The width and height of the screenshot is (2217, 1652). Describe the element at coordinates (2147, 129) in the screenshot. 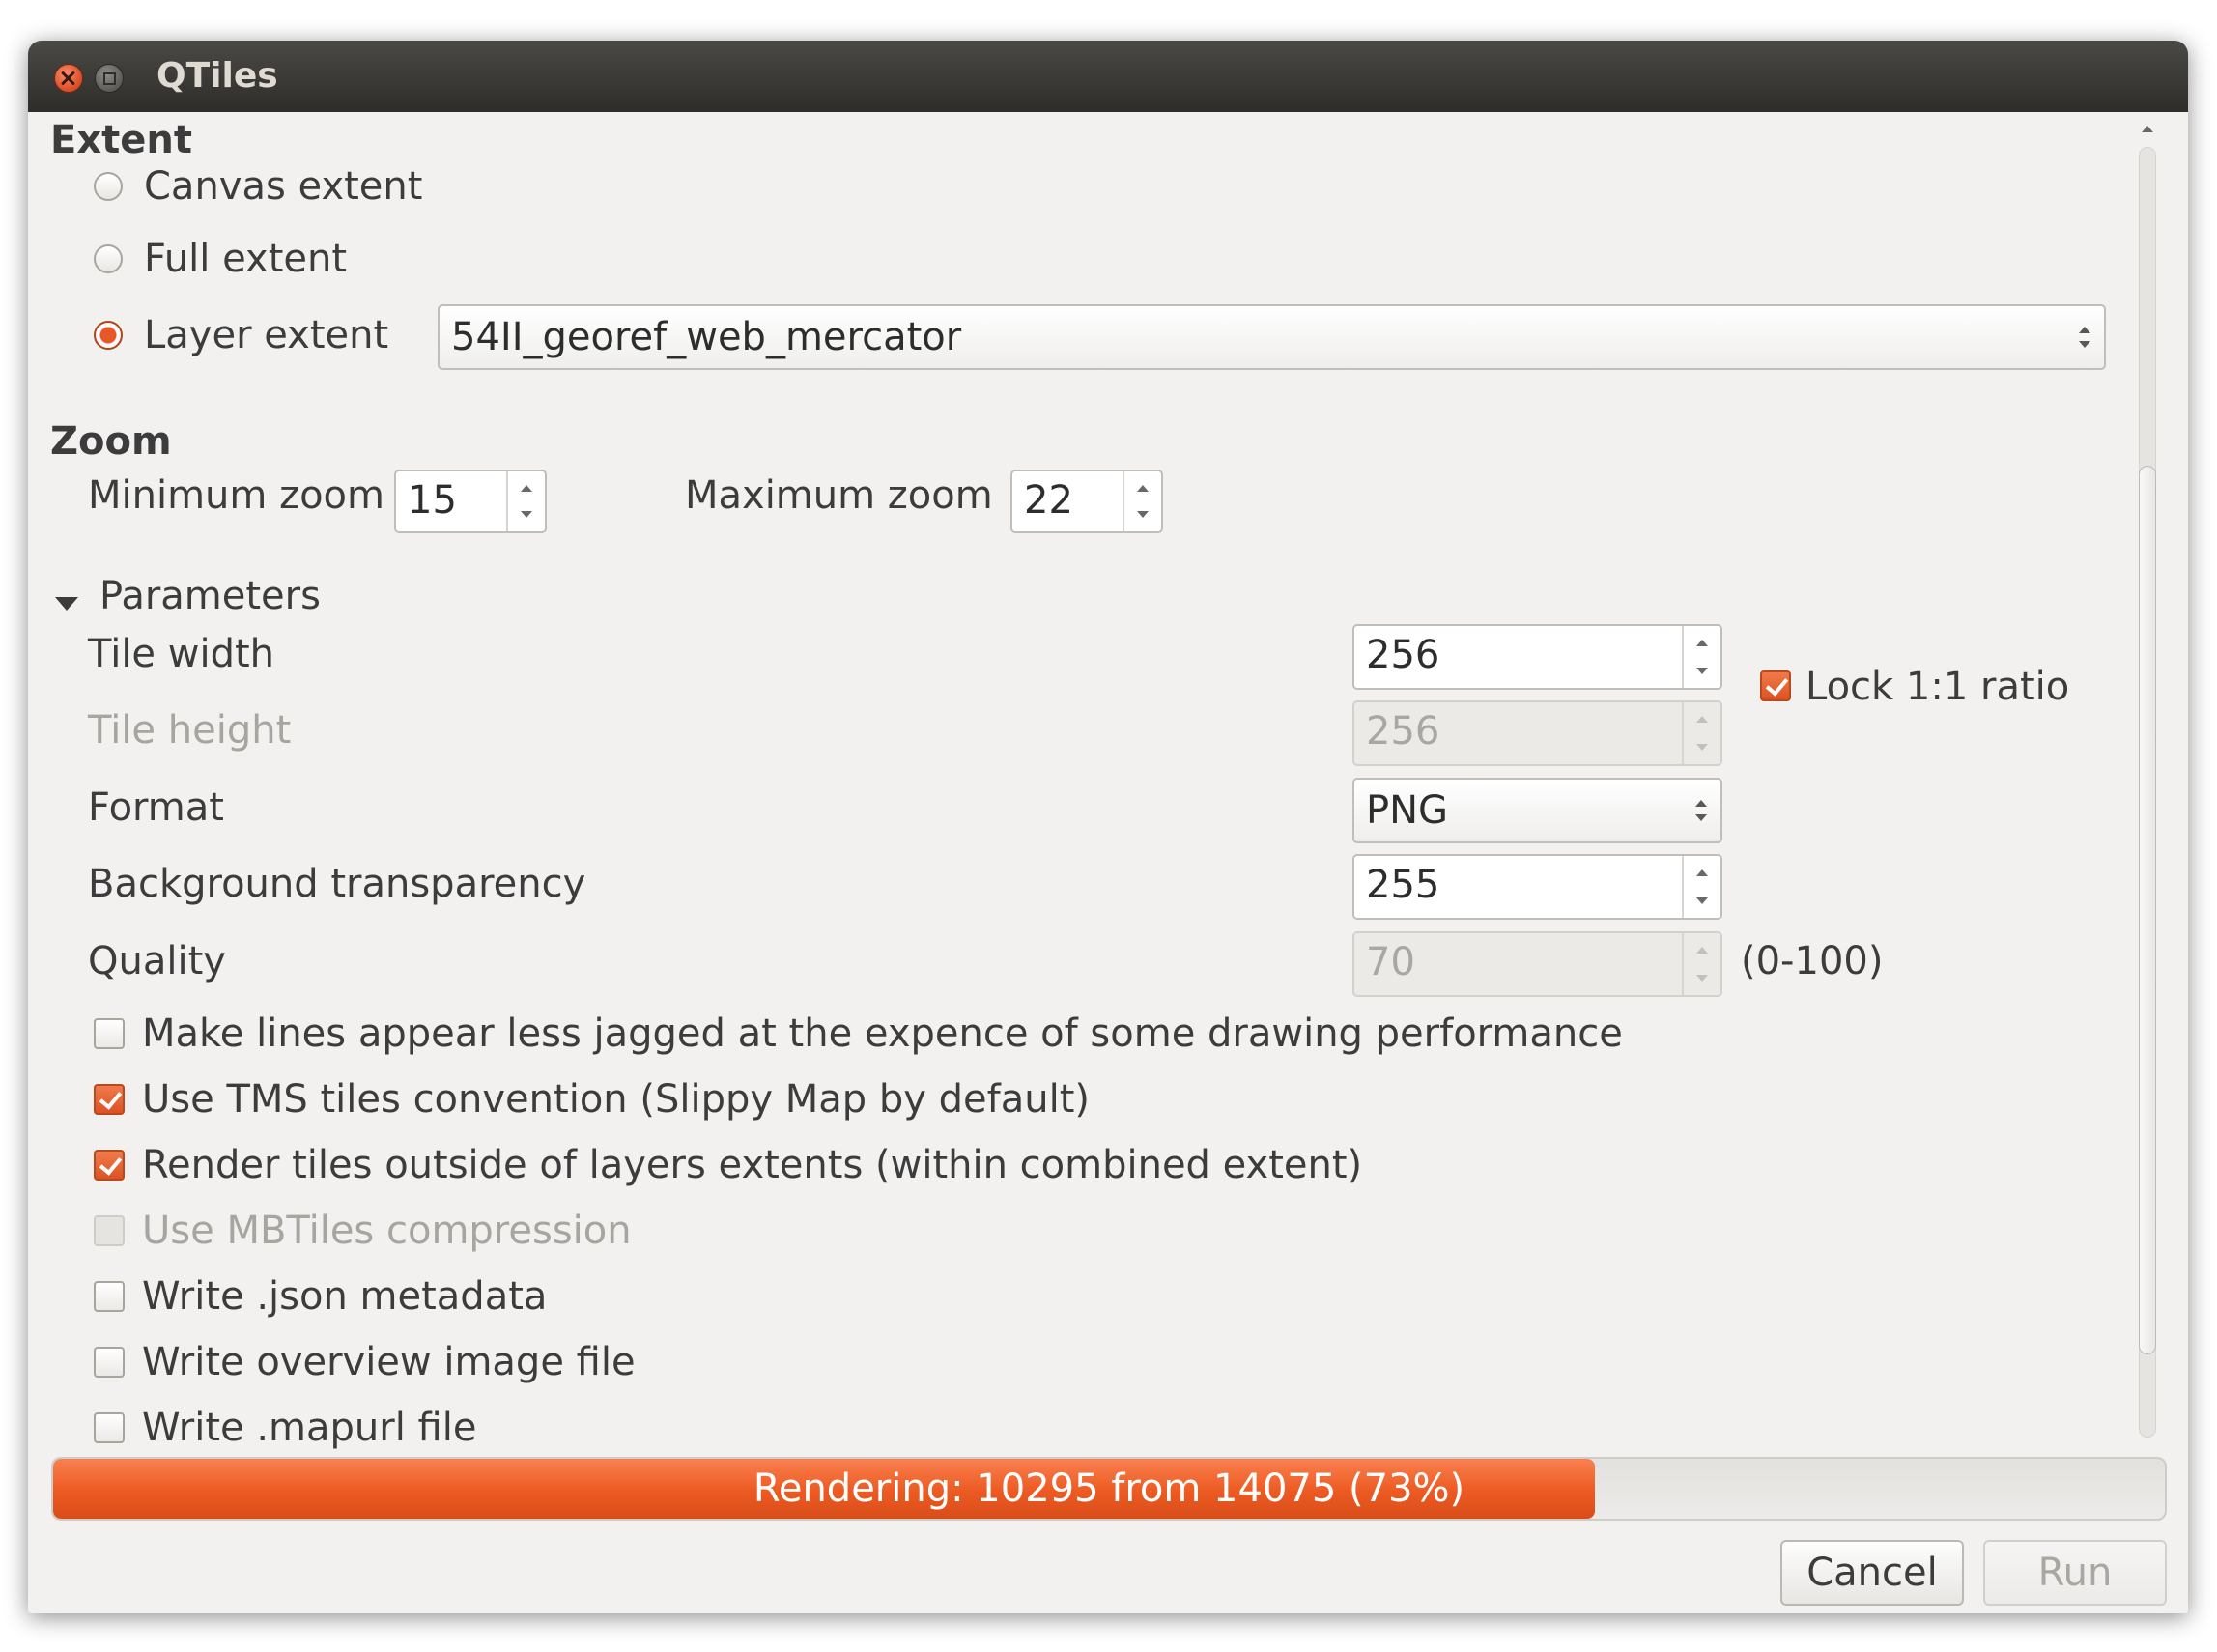

I see `scroll-up-icon` at that location.